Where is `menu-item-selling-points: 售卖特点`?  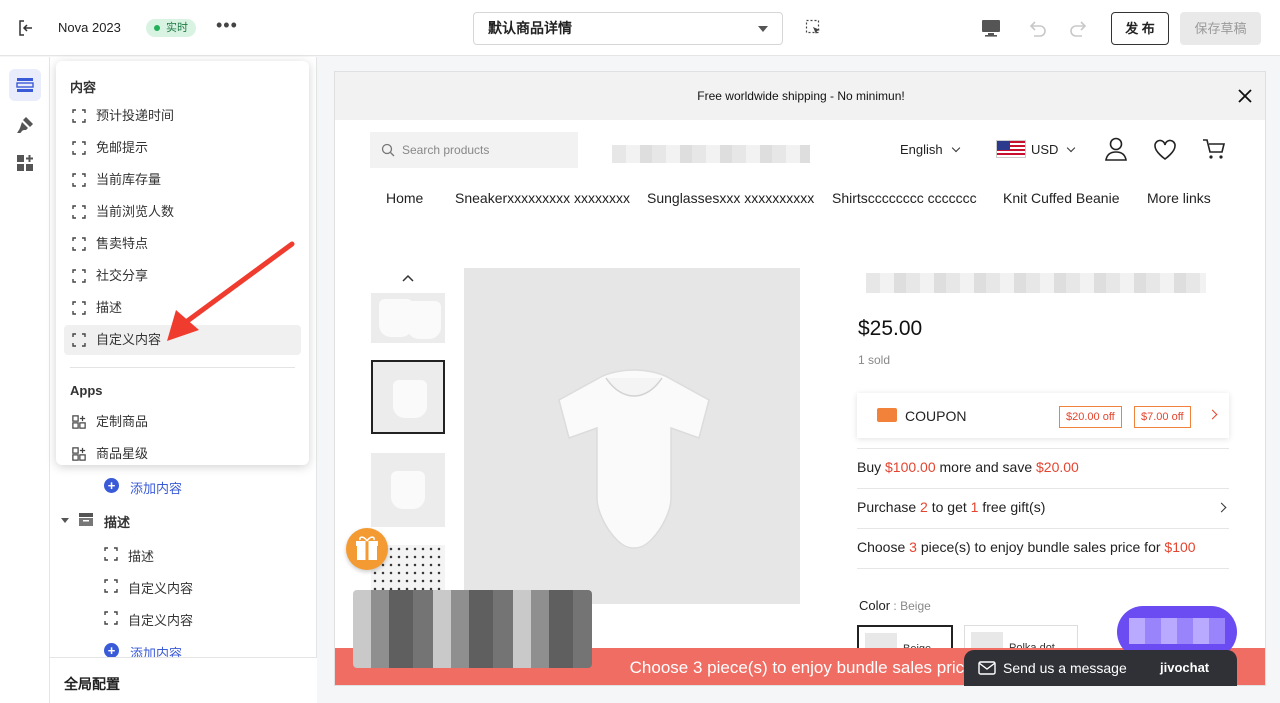 menu-item-selling-points: 售卖特点 is located at coordinates (182, 244).